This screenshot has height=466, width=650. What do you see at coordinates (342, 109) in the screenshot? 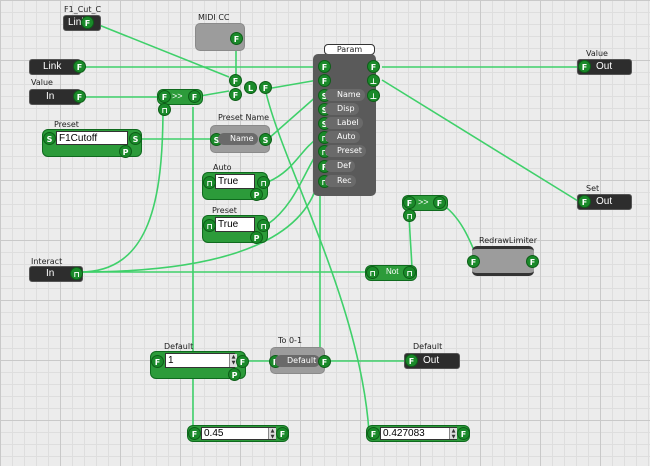
I see `param-port-disp: Disp` at bounding box center [342, 109].